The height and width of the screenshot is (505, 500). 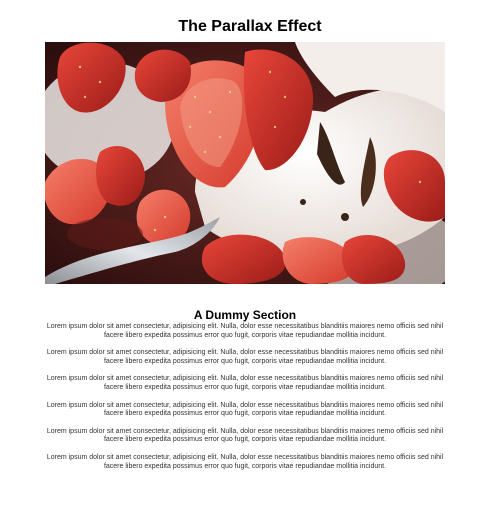 I want to click on section-title: A Dummy Section, so click(x=245, y=314).